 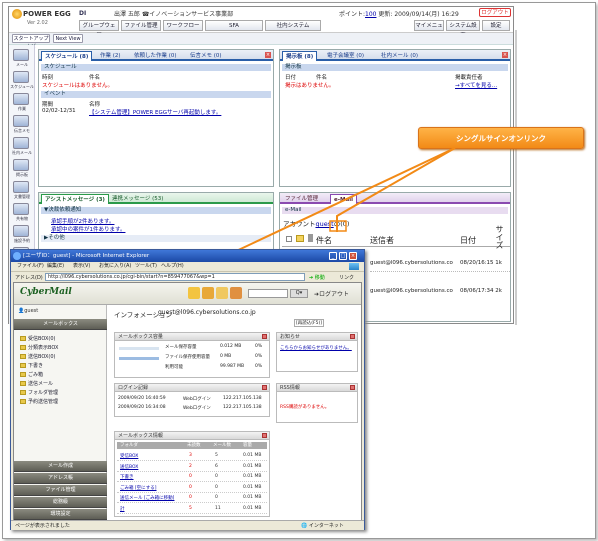 What do you see at coordinates (343, 256) in the screenshot?
I see `maximize-icon: □` at bounding box center [343, 256].